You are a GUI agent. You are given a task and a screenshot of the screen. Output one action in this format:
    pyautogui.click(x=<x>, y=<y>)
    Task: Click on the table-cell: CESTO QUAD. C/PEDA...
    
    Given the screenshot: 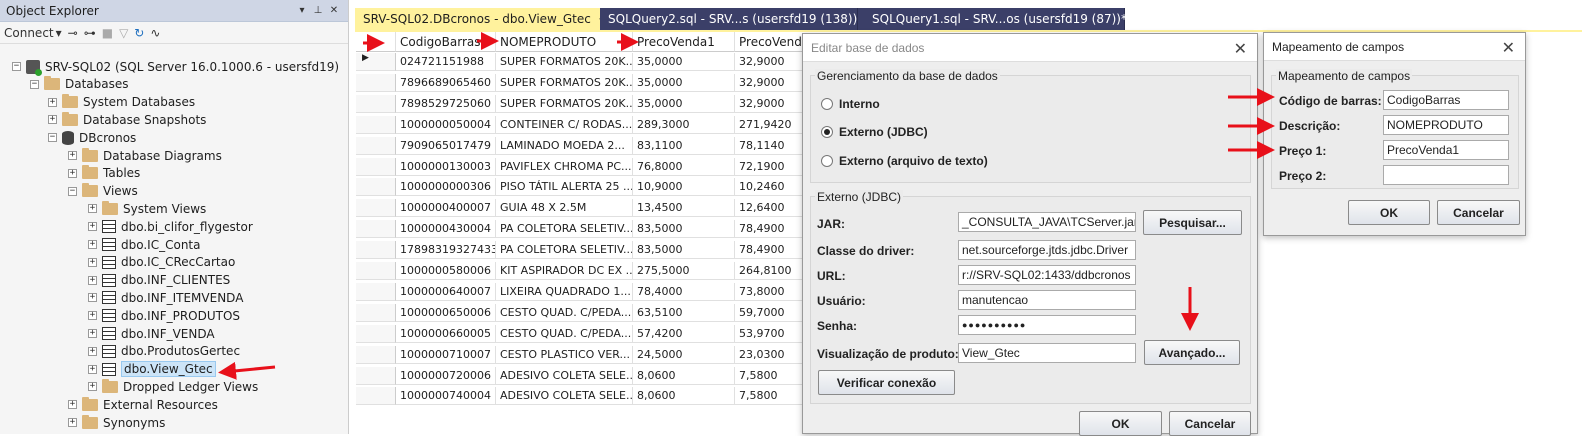 What is the action you would take?
    pyautogui.click(x=564, y=312)
    